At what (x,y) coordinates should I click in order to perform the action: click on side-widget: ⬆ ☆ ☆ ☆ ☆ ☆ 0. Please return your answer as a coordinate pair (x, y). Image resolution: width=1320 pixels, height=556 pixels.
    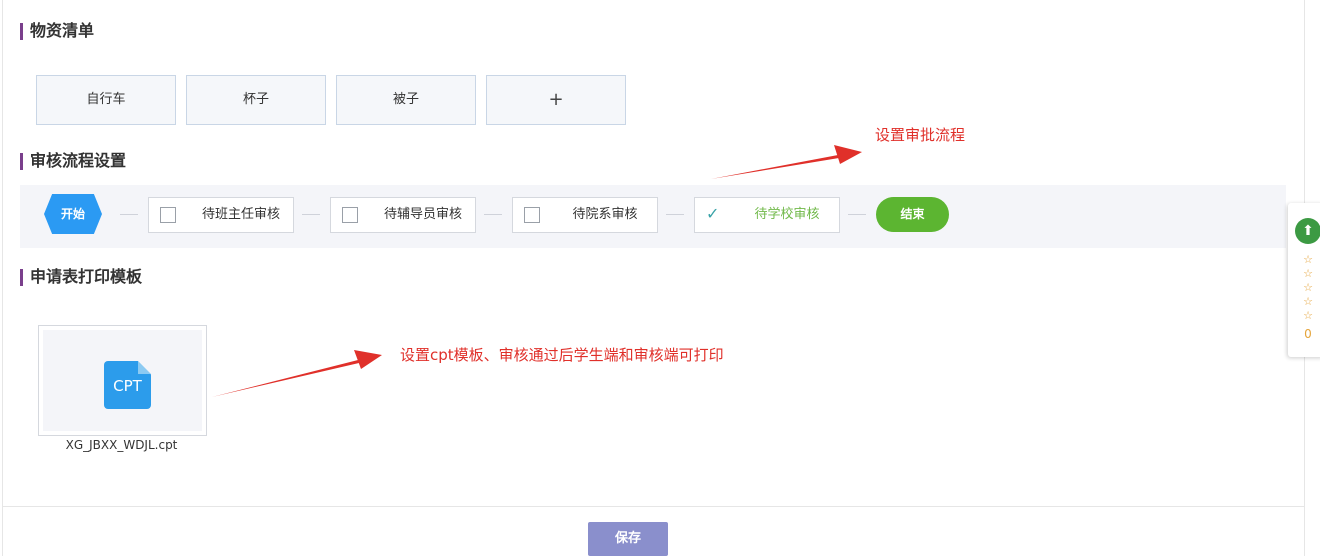
    Looking at the image, I should click on (1304, 280).